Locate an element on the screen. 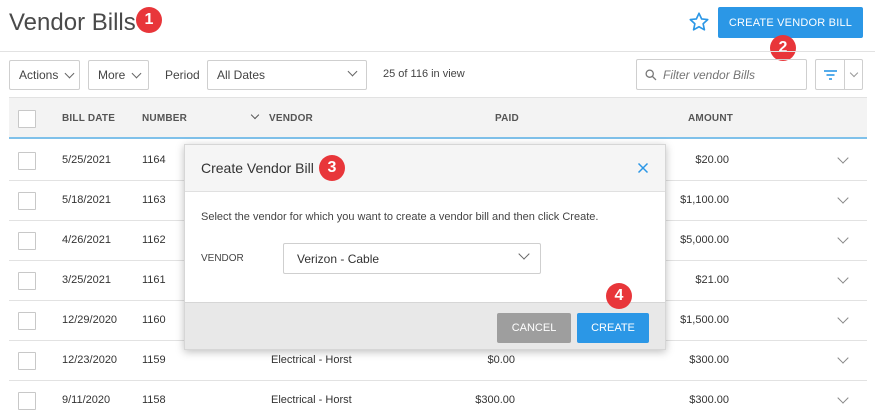 This screenshot has height=420, width=875. column-header-amount: AMOUNT is located at coordinates (710, 118).